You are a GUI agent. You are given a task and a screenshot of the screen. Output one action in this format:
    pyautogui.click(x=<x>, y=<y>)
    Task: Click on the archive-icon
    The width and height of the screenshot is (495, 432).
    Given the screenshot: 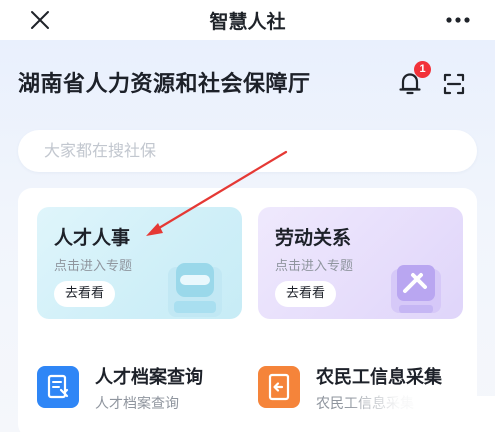 What is the action you would take?
    pyautogui.click(x=58, y=387)
    